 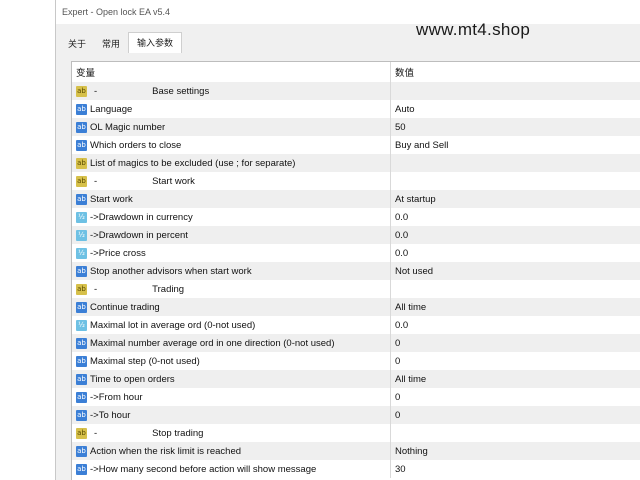 I want to click on parameter-row: ab ->From hour 0, so click(x=356, y=397).